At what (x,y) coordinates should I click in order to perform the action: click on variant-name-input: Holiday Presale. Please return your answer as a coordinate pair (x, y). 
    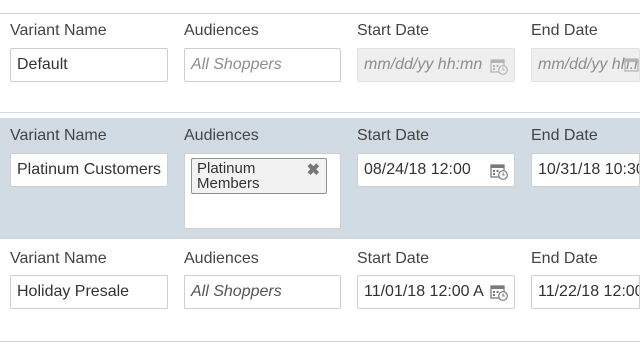
    Looking at the image, I should click on (89, 292).